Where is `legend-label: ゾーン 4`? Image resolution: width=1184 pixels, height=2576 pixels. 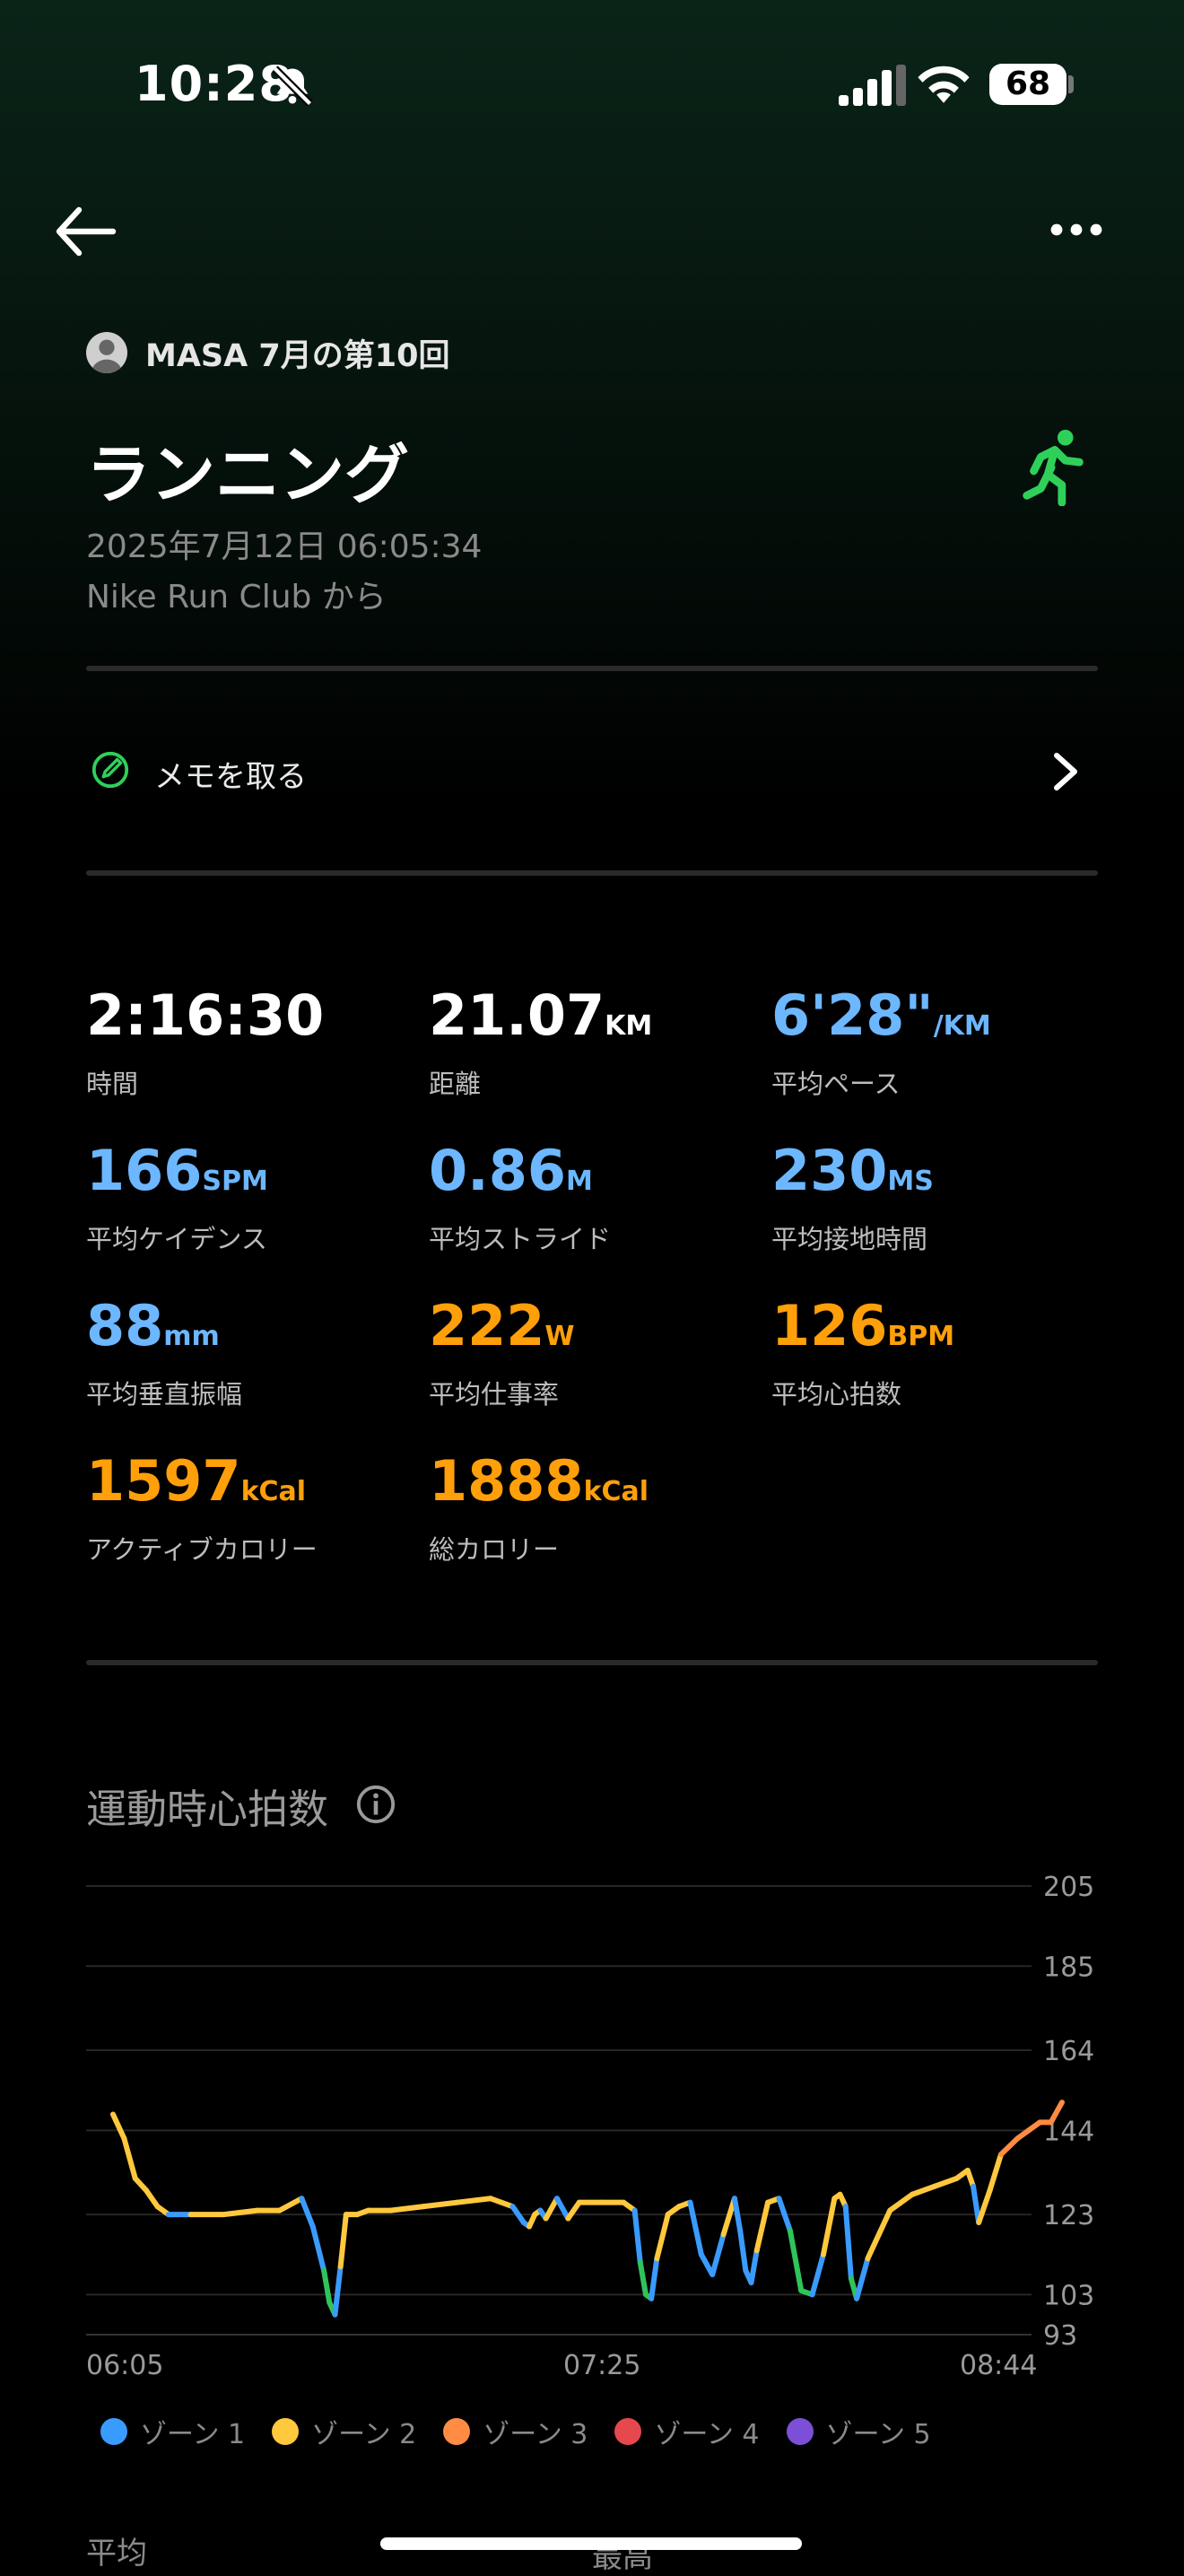 legend-label: ゾーン 4 is located at coordinates (707, 2434).